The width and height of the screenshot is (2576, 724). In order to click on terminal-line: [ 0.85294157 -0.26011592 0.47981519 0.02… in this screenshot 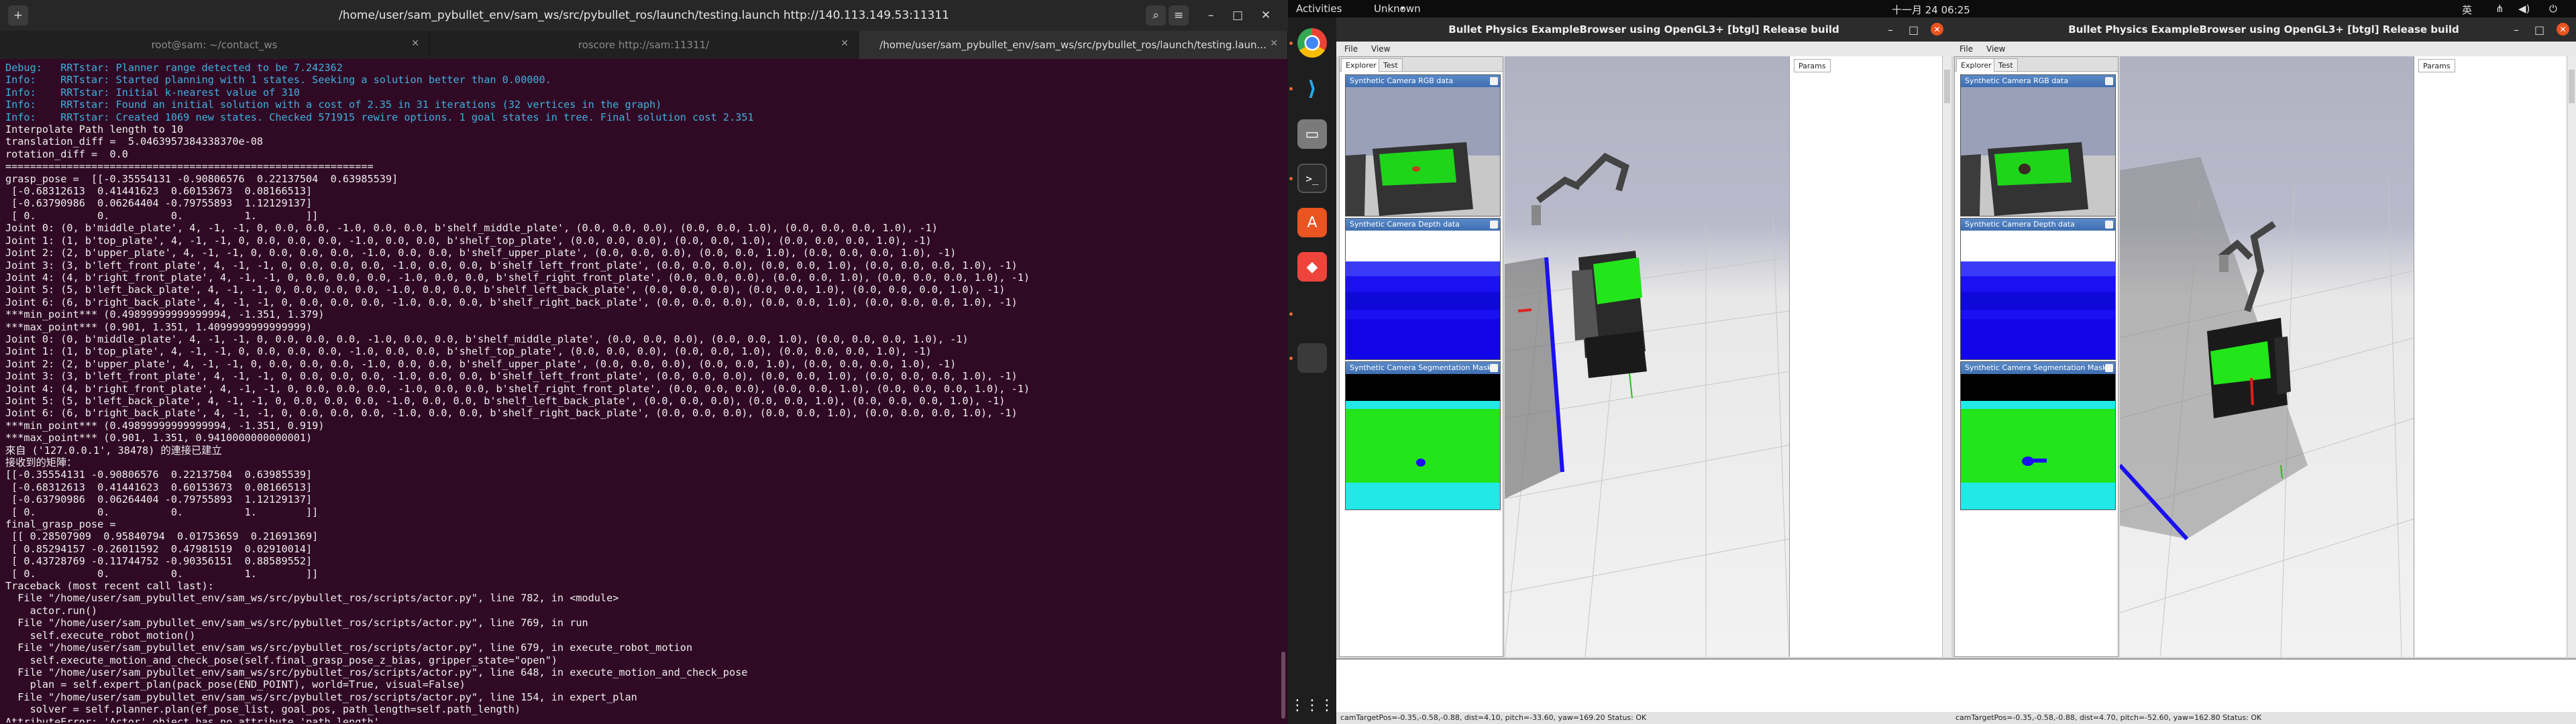, I will do `click(159, 548)`.